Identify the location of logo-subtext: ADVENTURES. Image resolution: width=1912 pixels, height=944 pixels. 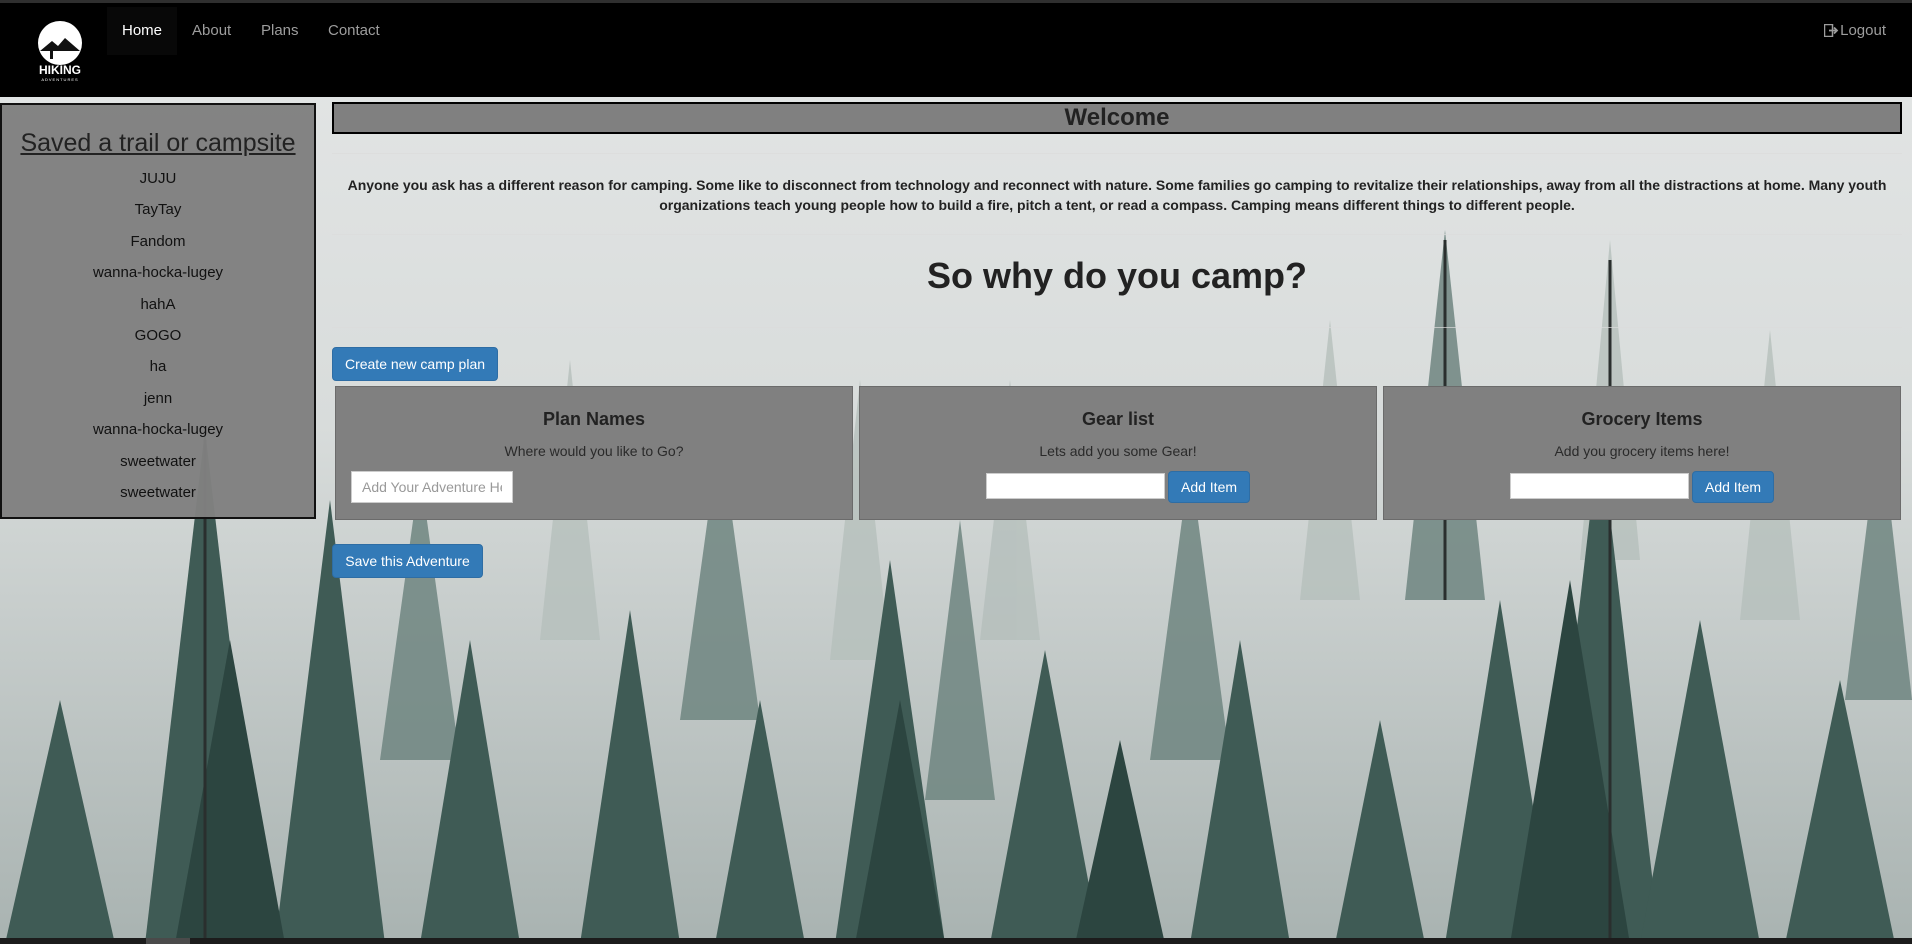
(60, 79).